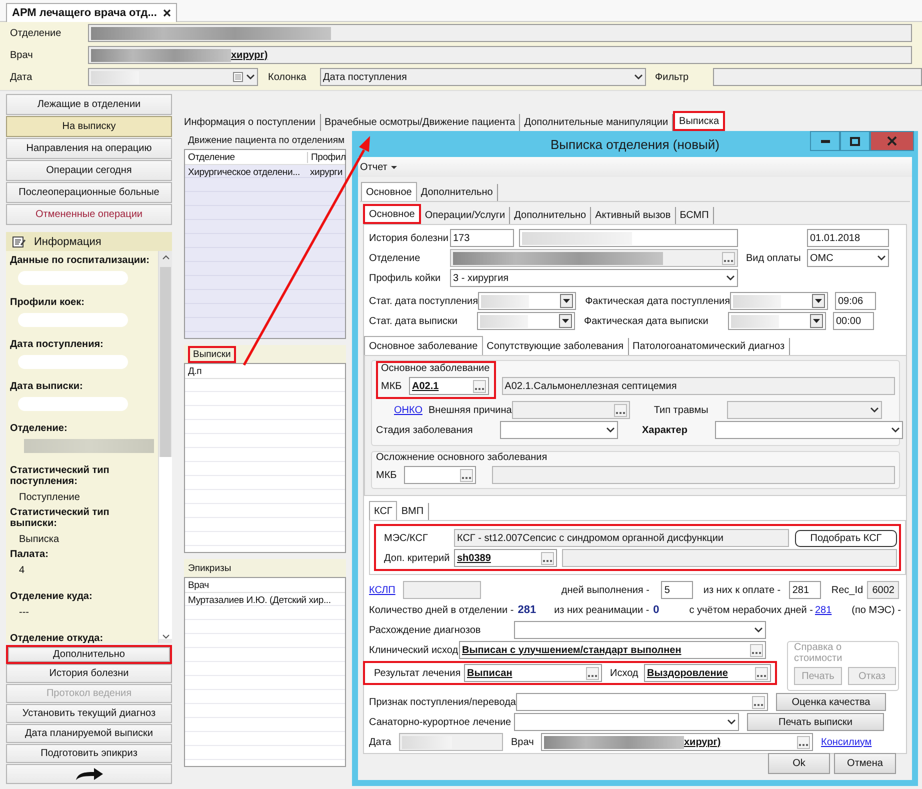 The image size is (922, 789). What do you see at coordinates (89, 126) in the screenshot?
I see `nav-button: На выписку` at bounding box center [89, 126].